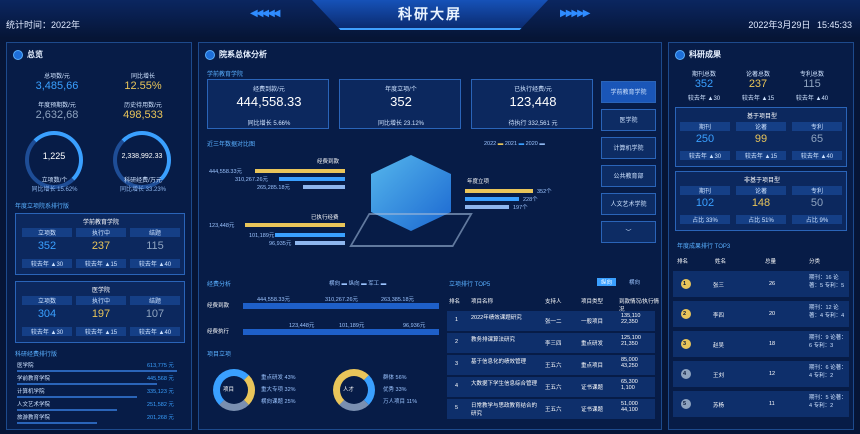 The width and height of the screenshot is (860, 434). I want to click on rank-value: 201,268 元, so click(160, 418).